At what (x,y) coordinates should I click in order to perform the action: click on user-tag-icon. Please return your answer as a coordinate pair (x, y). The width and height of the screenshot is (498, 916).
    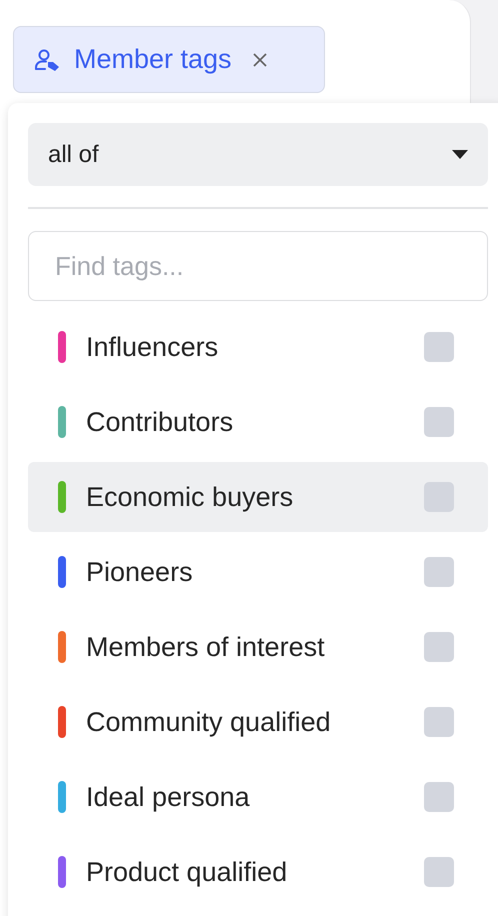
    Looking at the image, I should click on (48, 60).